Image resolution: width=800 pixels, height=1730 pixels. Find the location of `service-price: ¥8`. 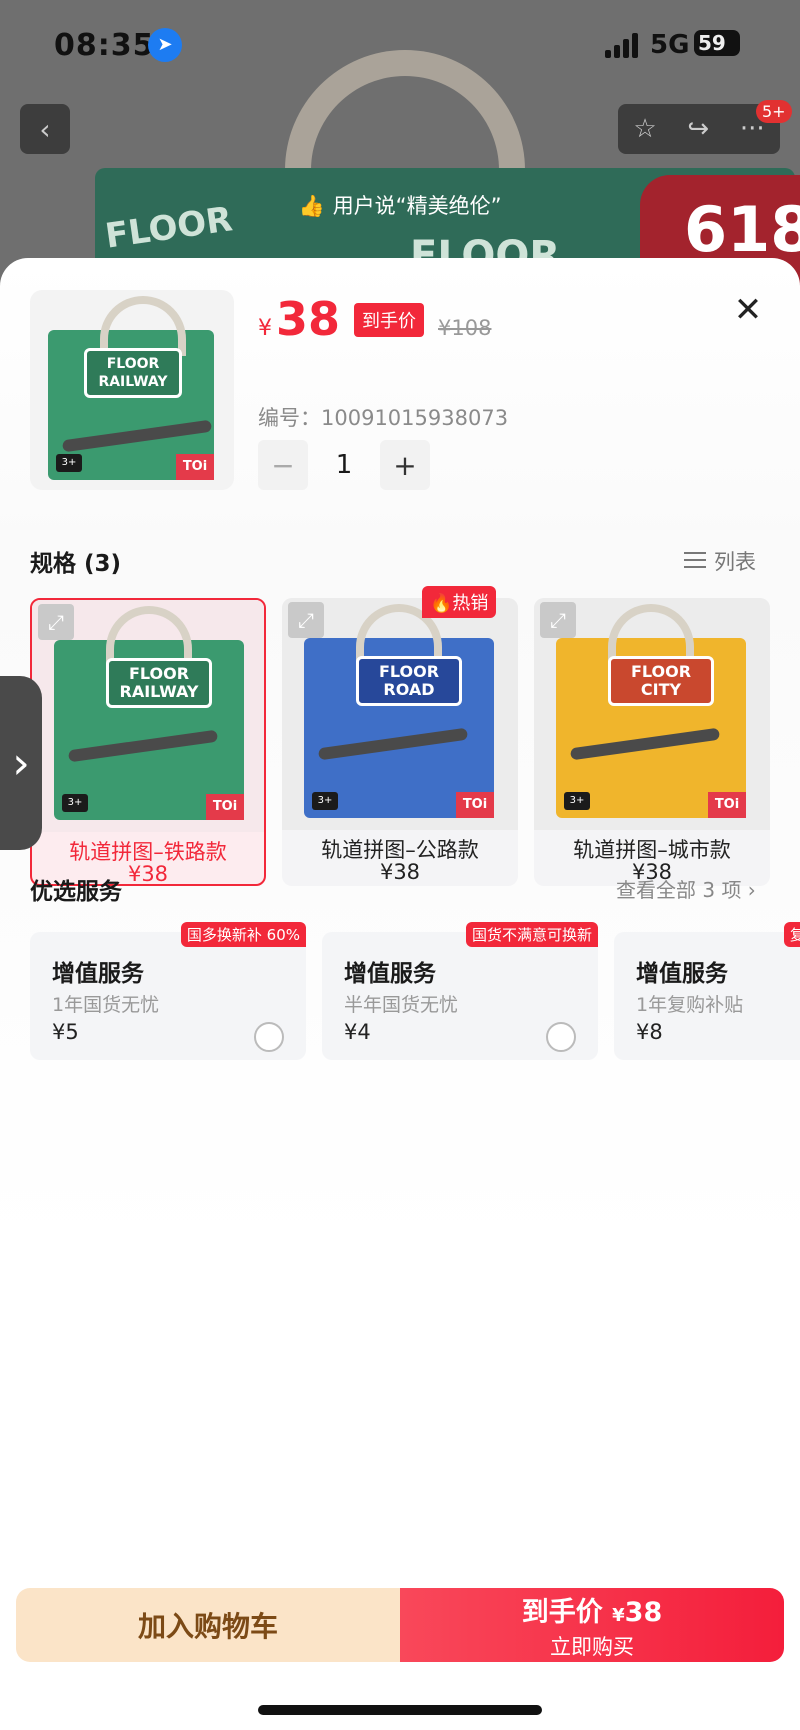

service-price: ¥8 is located at coordinates (649, 1032).